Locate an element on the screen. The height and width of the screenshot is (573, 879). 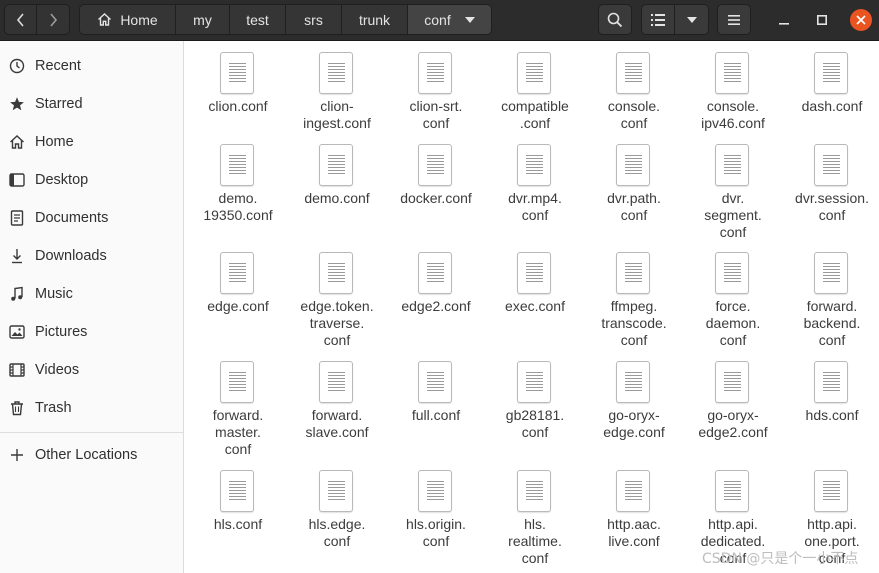
search-button is located at coordinates (615, 19).